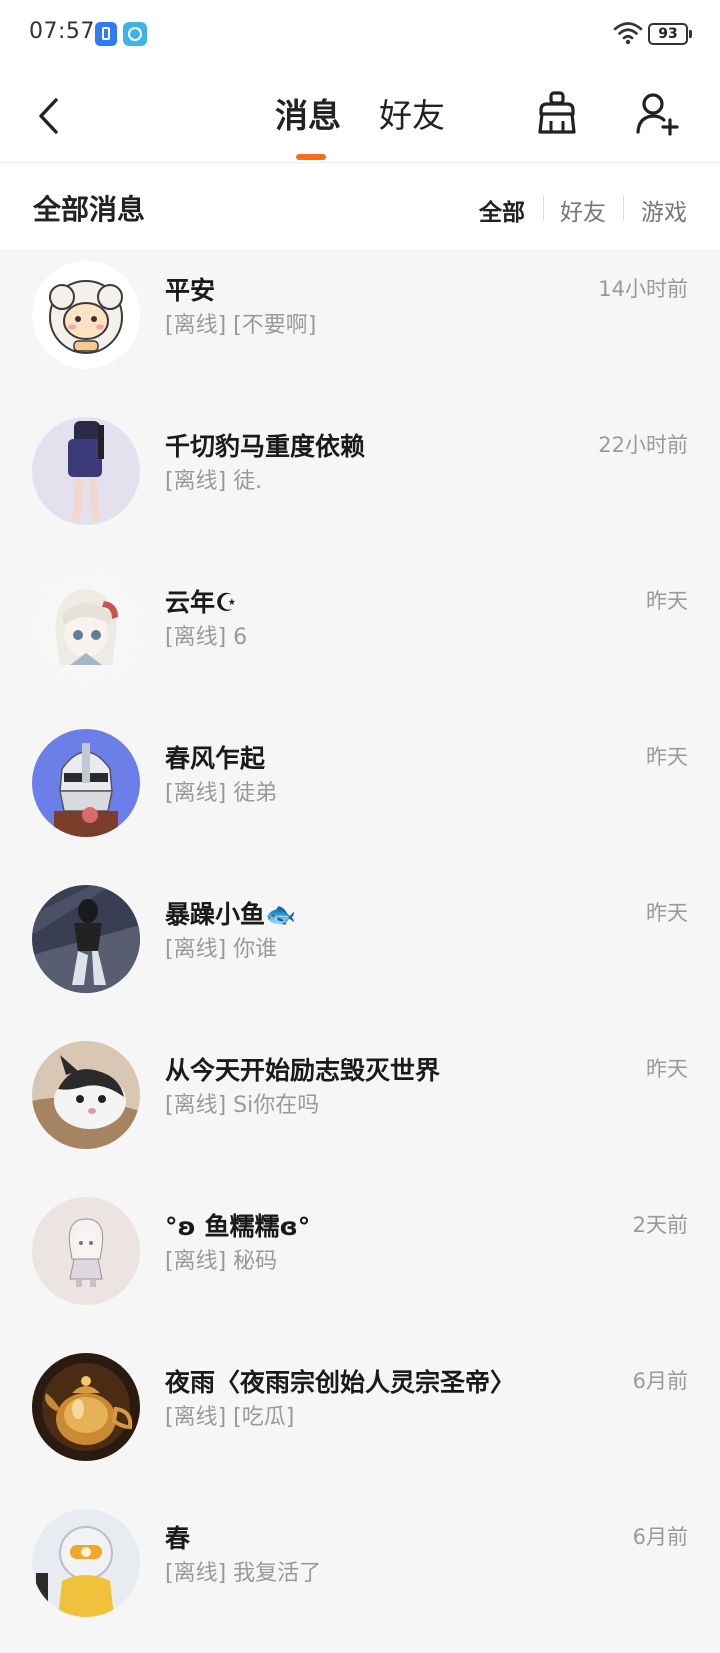 This screenshot has width=720, height=1653. Describe the element at coordinates (86, 1251) in the screenshot. I see `chibi-avatar` at that location.